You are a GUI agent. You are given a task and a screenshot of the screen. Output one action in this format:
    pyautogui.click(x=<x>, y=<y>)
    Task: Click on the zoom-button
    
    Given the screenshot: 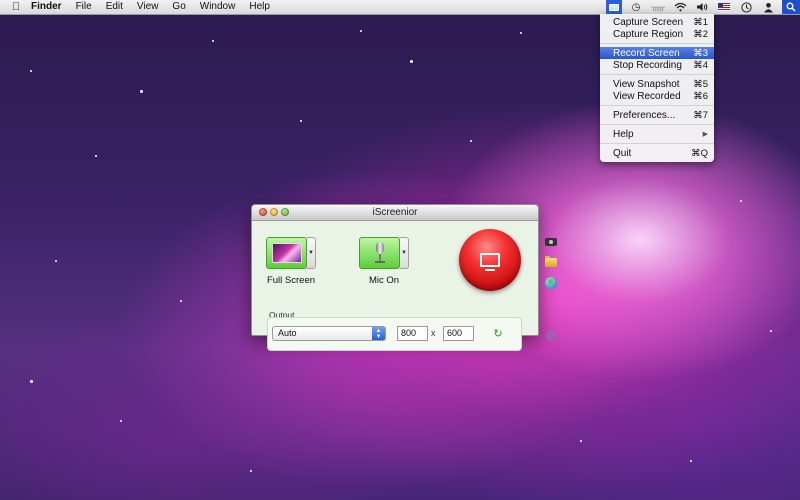 What is the action you would take?
    pyautogui.click(x=285, y=212)
    